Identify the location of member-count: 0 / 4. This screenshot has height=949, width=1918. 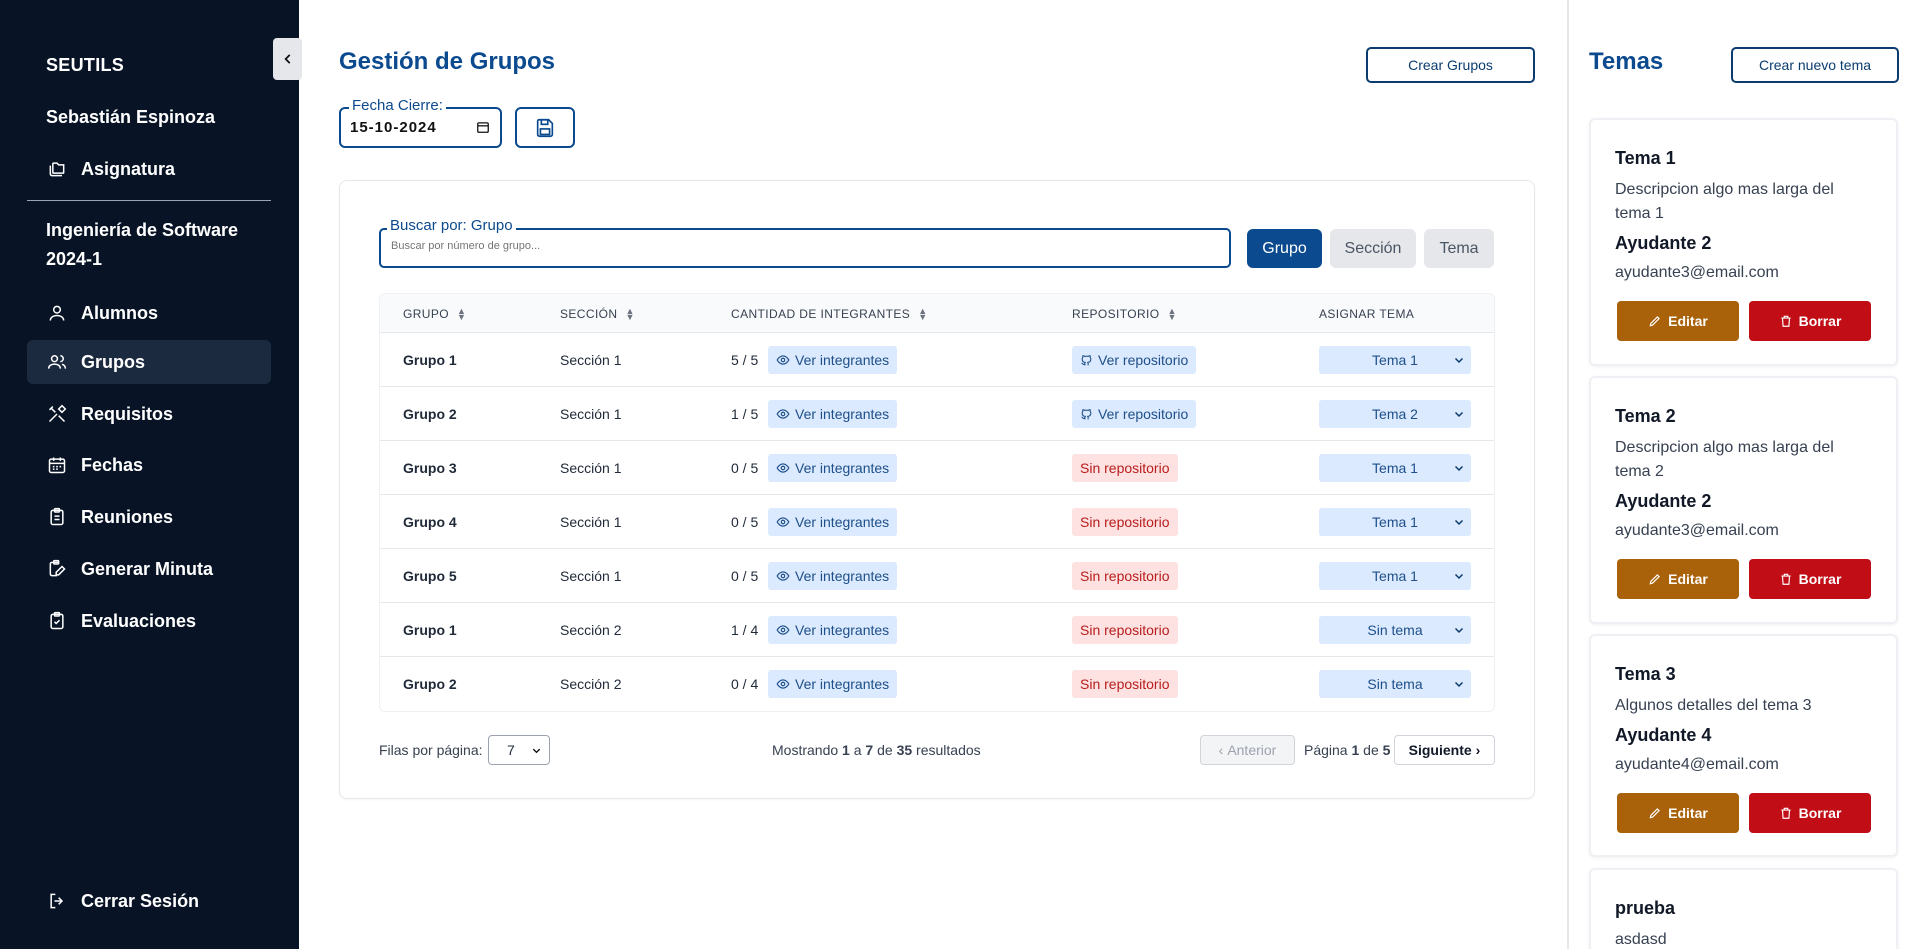
(745, 684).